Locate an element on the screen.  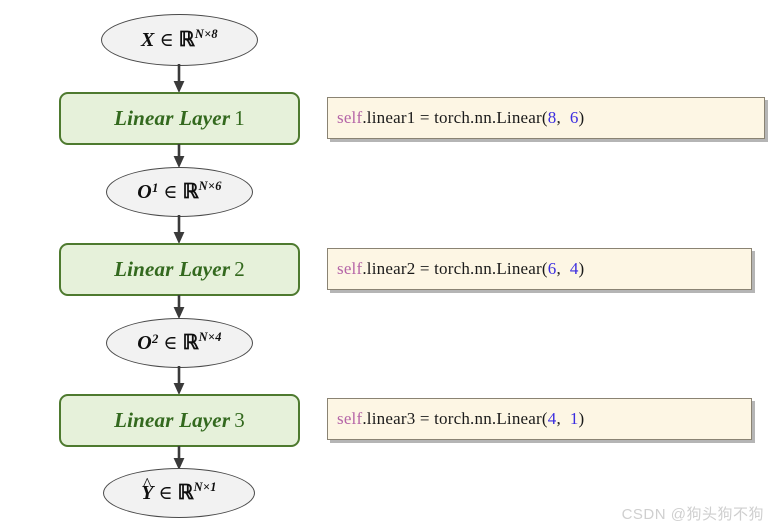
layer-label-1: Linear Layer 1 is located at coordinates (179, 118).